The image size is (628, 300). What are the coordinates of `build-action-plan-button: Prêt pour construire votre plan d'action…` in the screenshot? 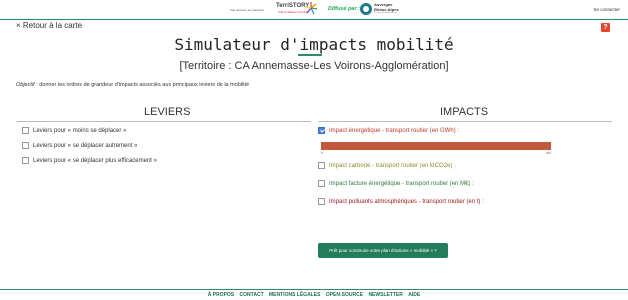 It's located at (383, 250).